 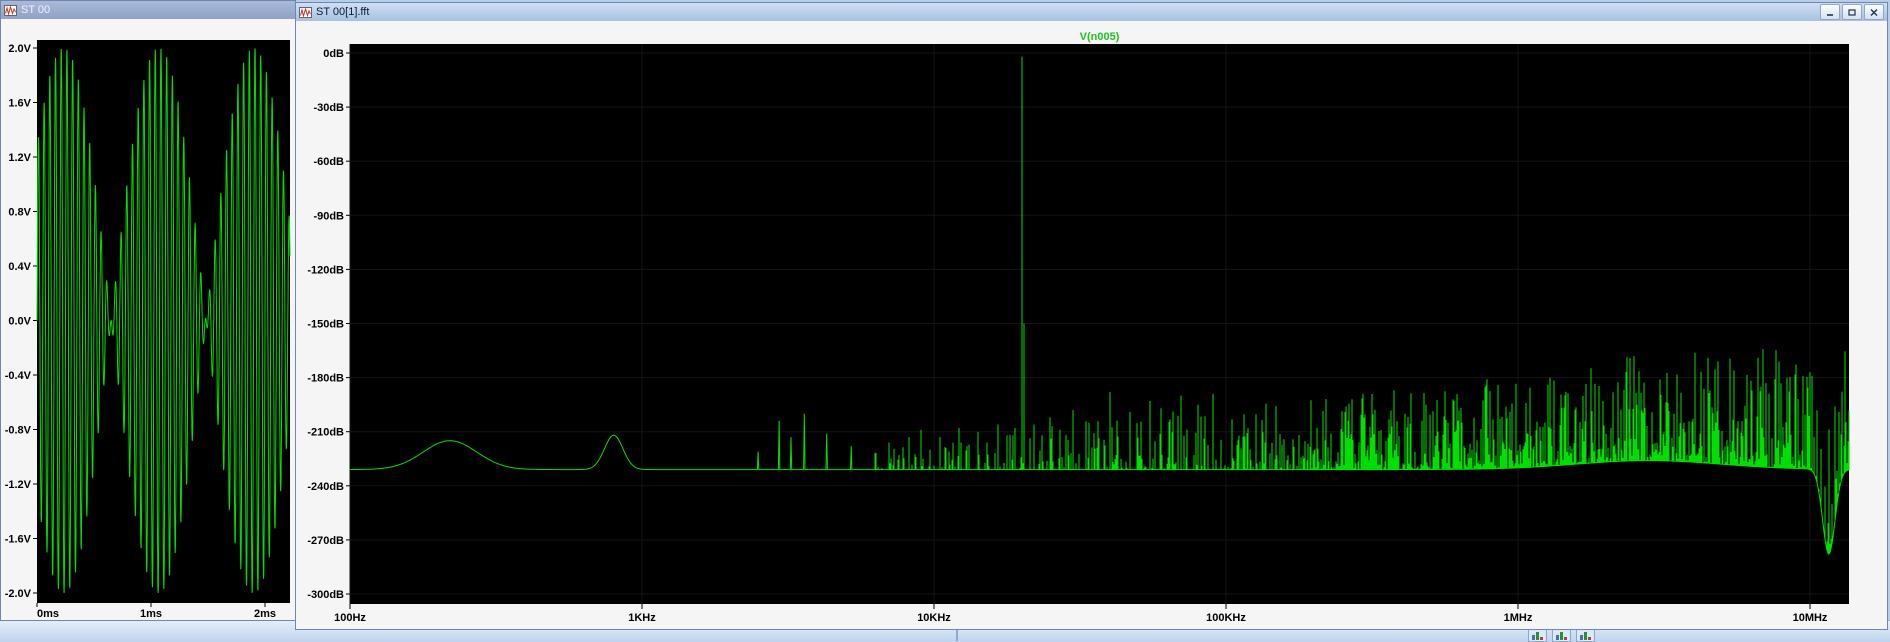 What do you see at coordinates (1091, 12) in the screenshot?
I see `fft-window-titlebar: ST 00[1].fft` at bounding box center [1091, 12].